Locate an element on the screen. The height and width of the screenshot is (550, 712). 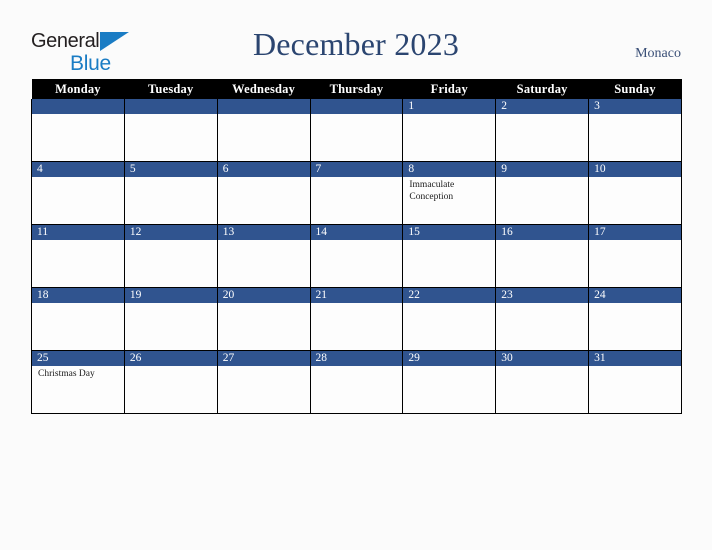
country-label: Monaco is located at coordinates (658, 53).